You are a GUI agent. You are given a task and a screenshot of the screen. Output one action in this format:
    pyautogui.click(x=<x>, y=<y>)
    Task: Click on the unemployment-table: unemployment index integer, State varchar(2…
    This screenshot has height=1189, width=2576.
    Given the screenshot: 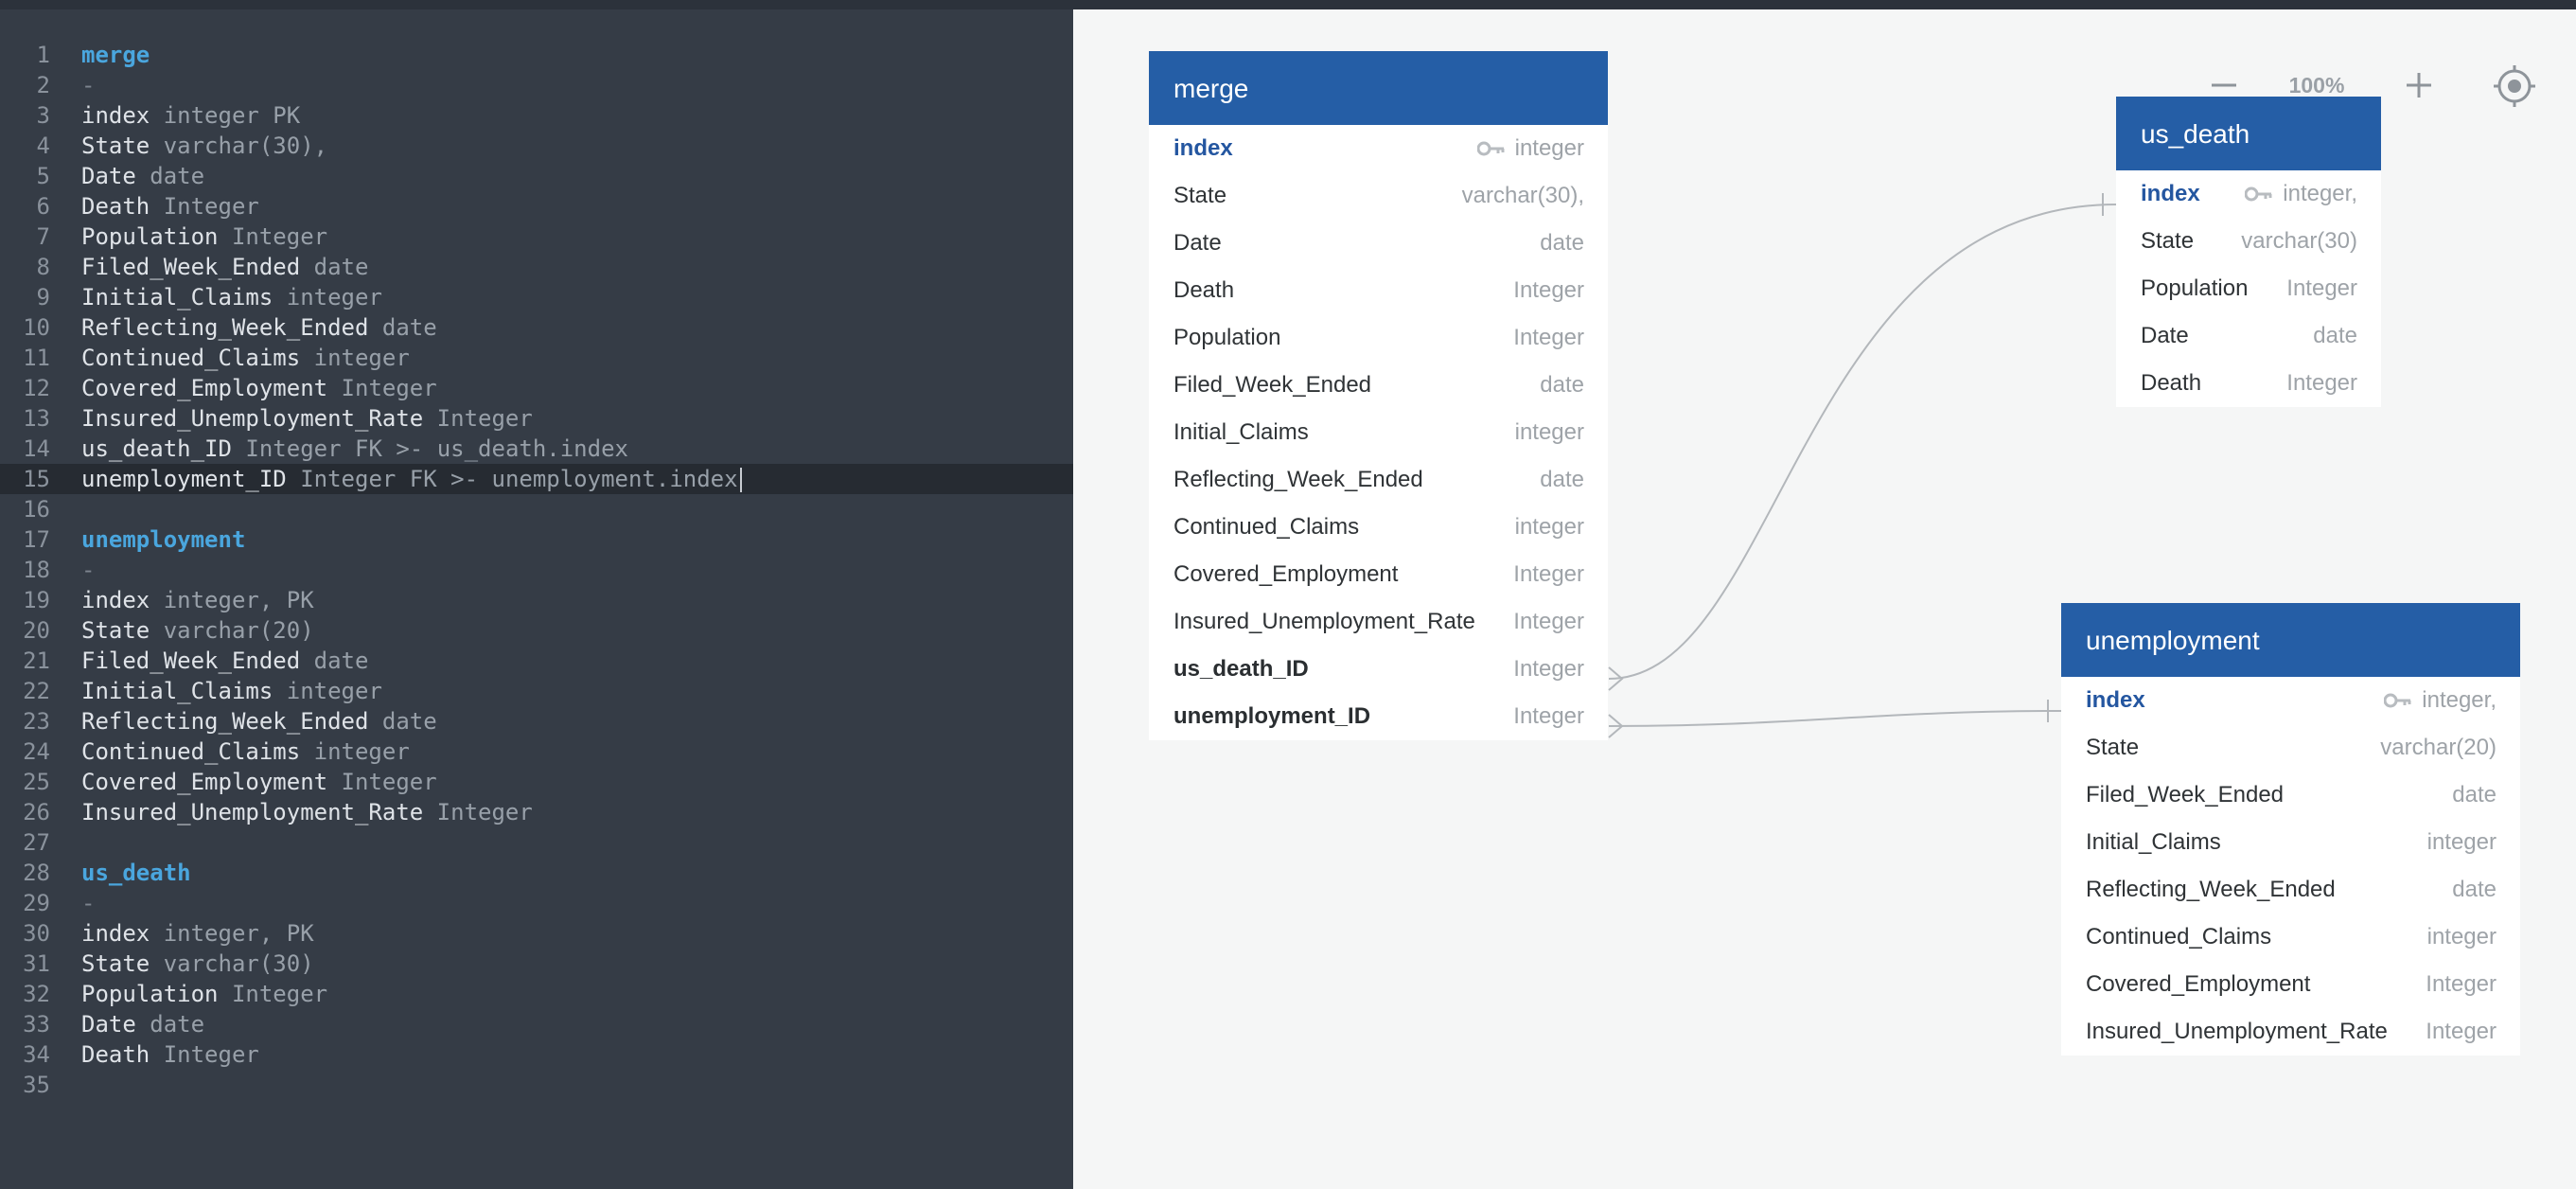 What is the action you would take?
    pyautogui.click(x=2290, y=829)
    